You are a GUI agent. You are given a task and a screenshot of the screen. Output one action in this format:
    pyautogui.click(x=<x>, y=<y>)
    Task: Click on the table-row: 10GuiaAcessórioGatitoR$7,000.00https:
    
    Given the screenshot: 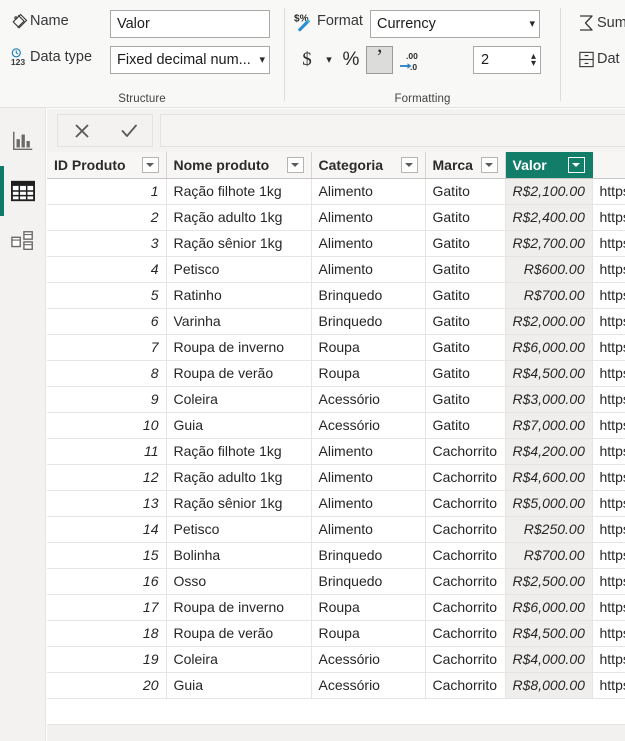 What is the action you would take?
    pyautogui.click(x=336, y=425)
    